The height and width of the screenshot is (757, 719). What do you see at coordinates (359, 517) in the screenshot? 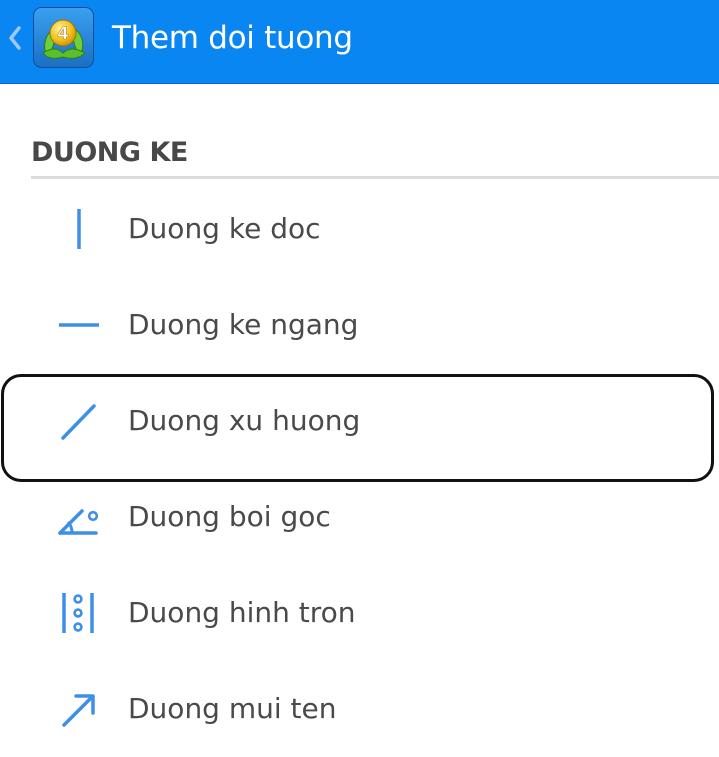
I see `list-item-trend-angle: Duong boi goc` at bounding box center [359, 517].